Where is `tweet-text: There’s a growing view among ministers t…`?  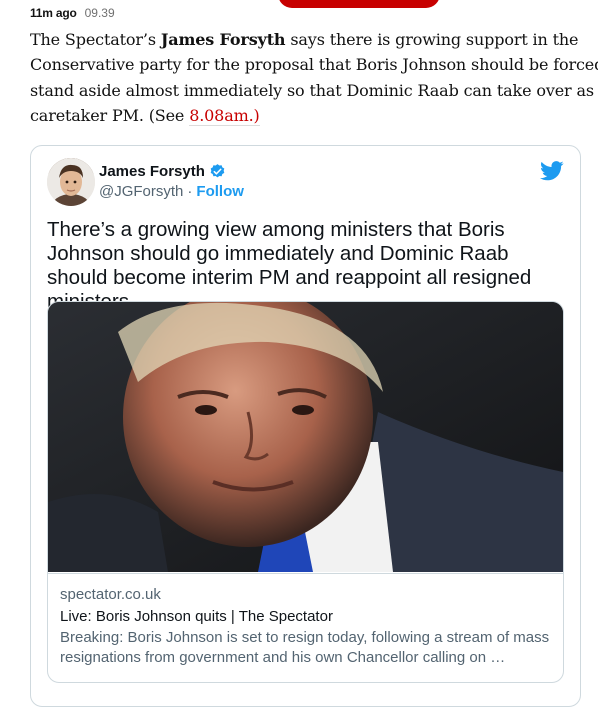 tweet-text: There’s a growing view among ministers t… is located at coordinates (289, 265).